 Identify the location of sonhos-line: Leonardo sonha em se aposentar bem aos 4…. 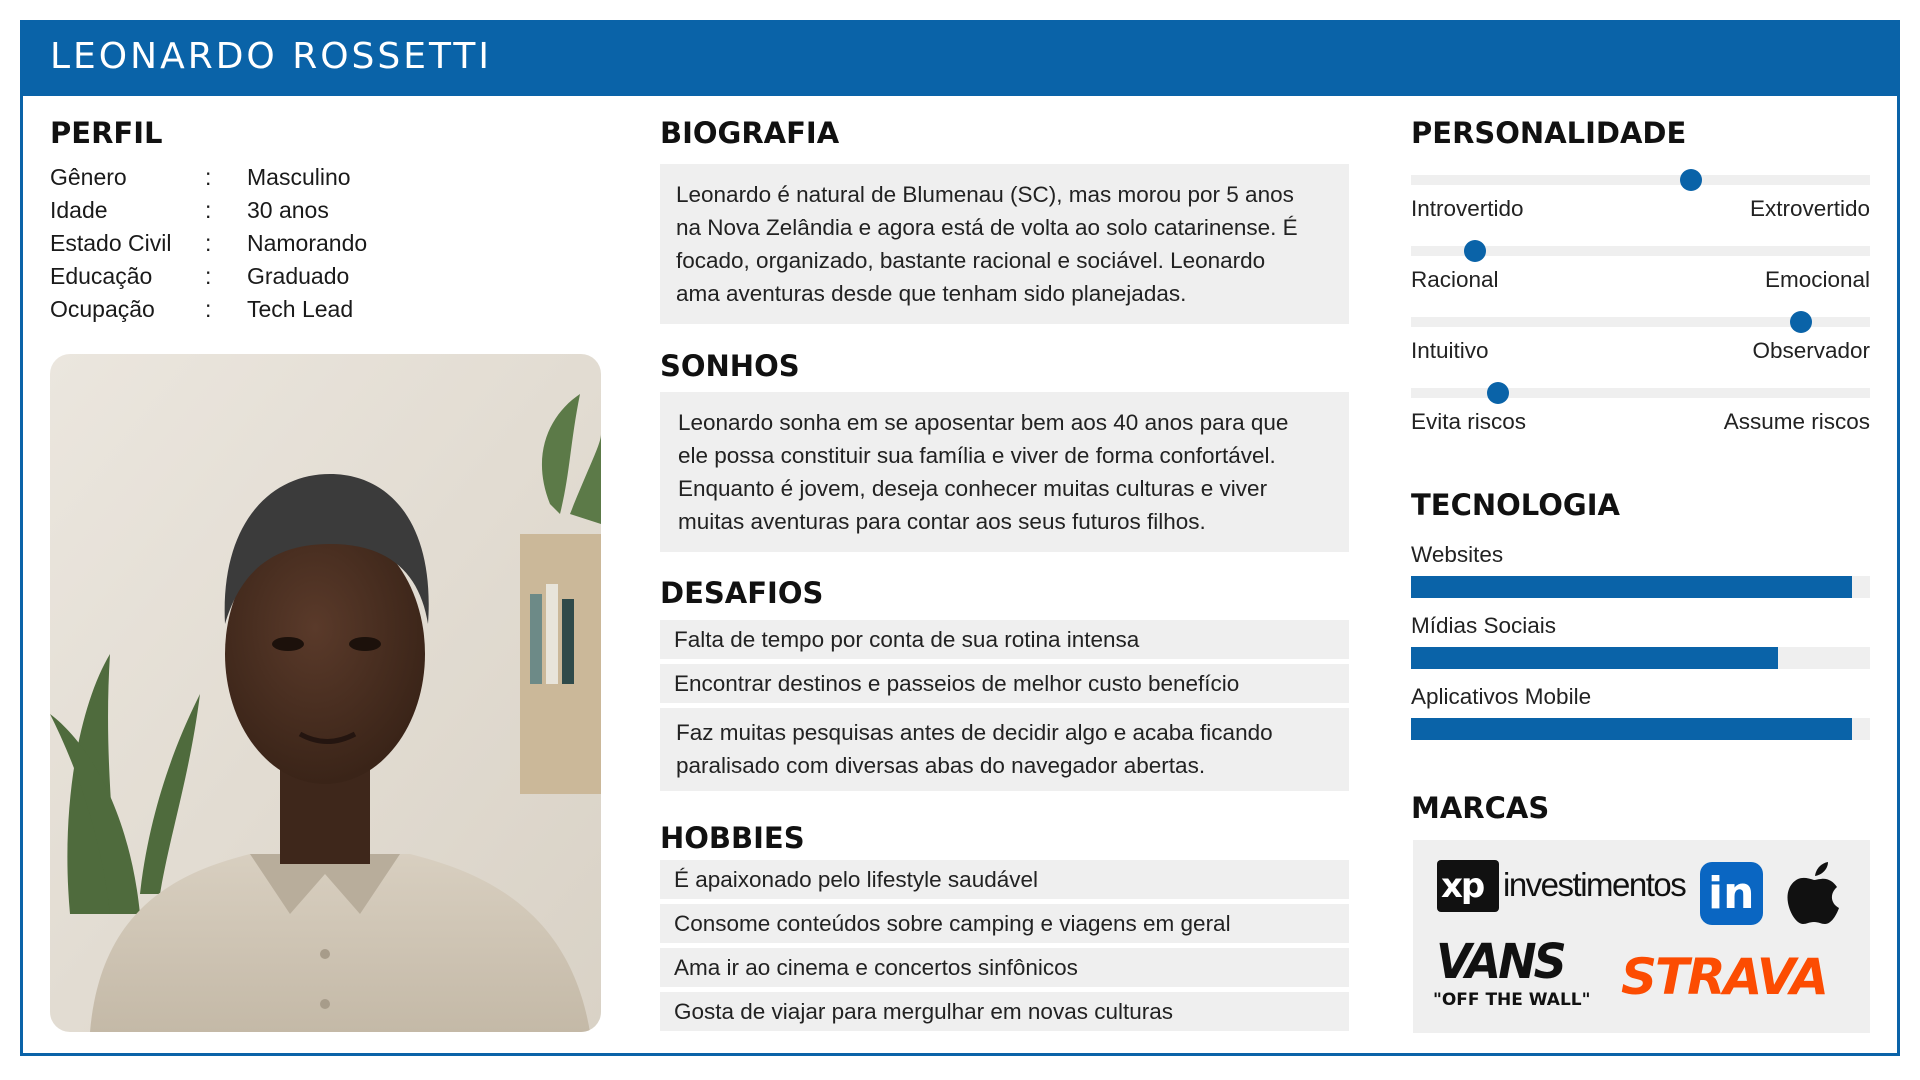
(983, 422).